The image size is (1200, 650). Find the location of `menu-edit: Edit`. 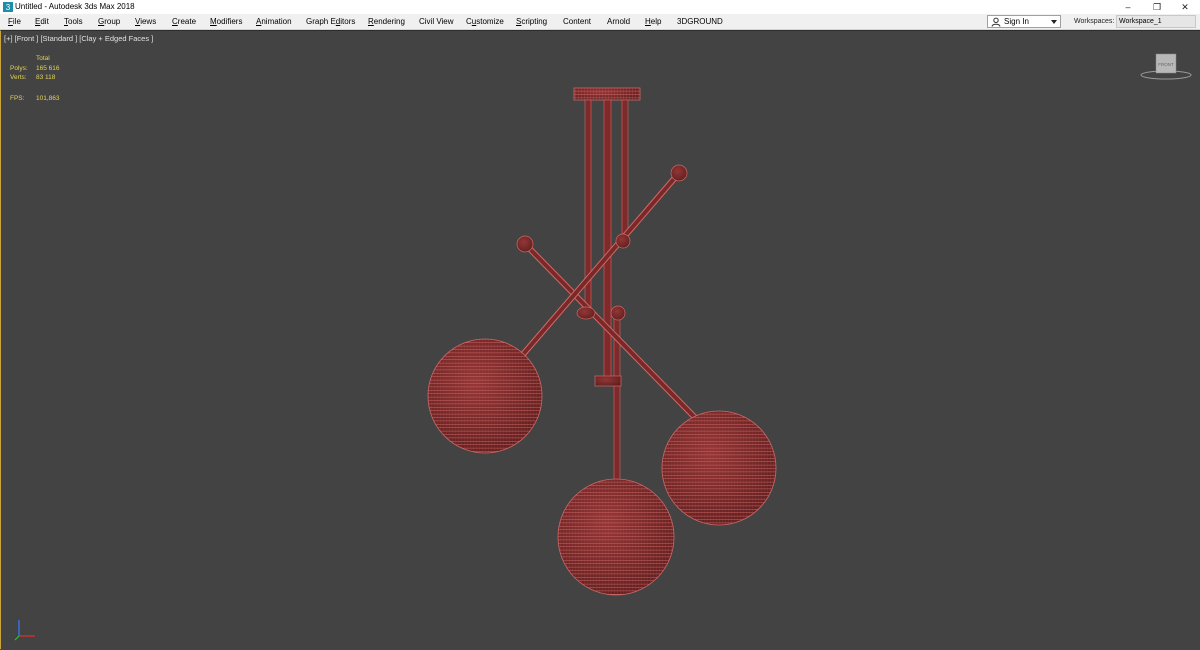

menu-edit: Edit is located at coordinates (42, 21).